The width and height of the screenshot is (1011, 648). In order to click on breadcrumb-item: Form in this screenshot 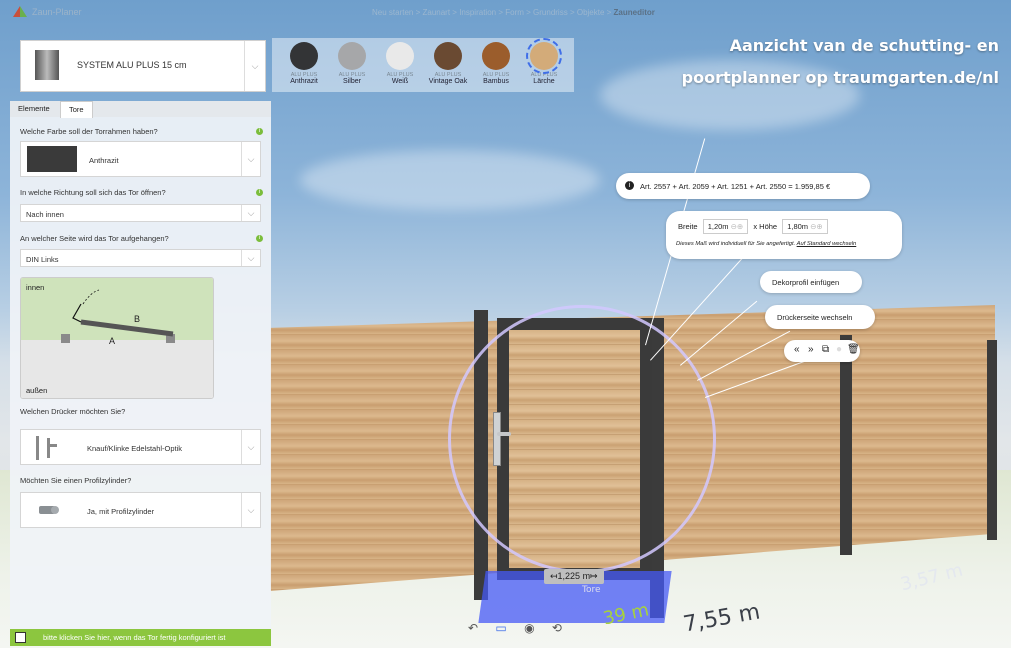, I will do `click(514, 12)`.